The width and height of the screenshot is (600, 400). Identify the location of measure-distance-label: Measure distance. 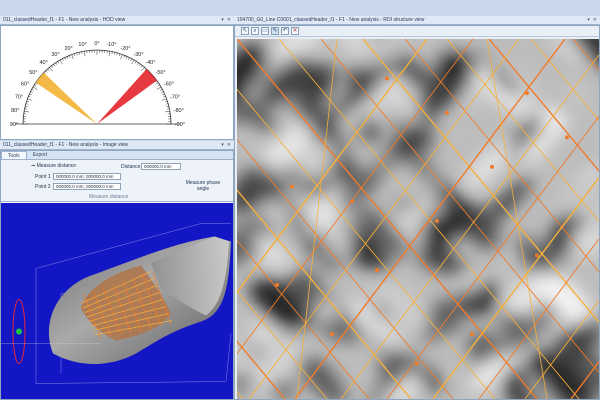
(56, 166).